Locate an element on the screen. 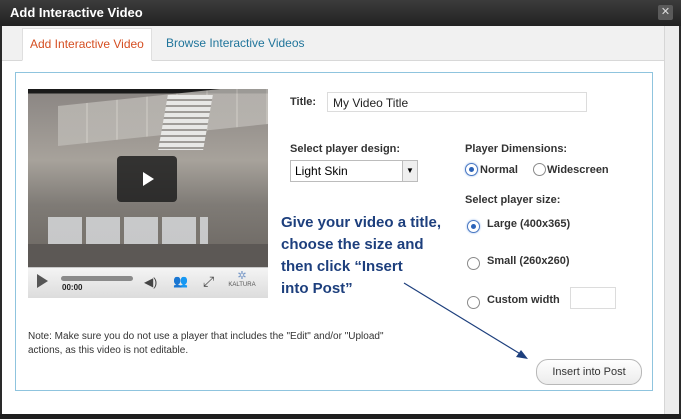 The height and width of the screenshot is (419, 681). tab-browse-interactive-videos: Browse Interactive Videos is located at coordinates (235, 43).